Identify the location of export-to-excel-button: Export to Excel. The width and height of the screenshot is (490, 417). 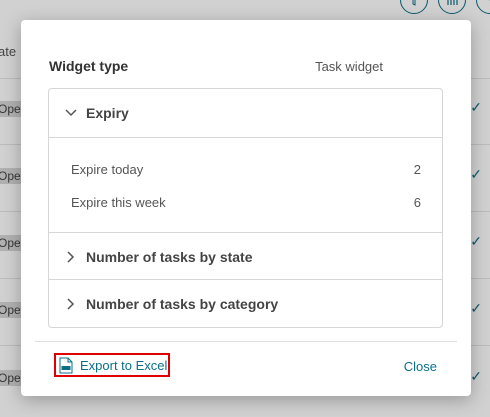
(112, 365).